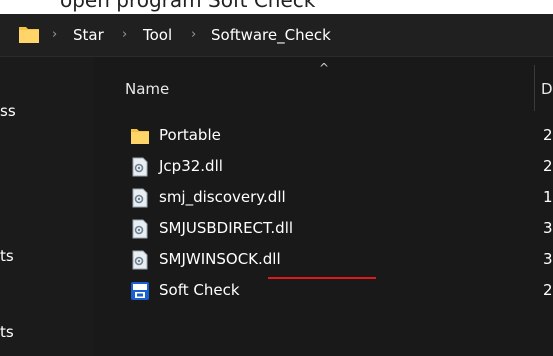 The width and height of the screenshot is (553, 356). Describe the element at coordinates (222, 197) in the screenshot. I see `file-name: smj_discovery.dll` at that location.